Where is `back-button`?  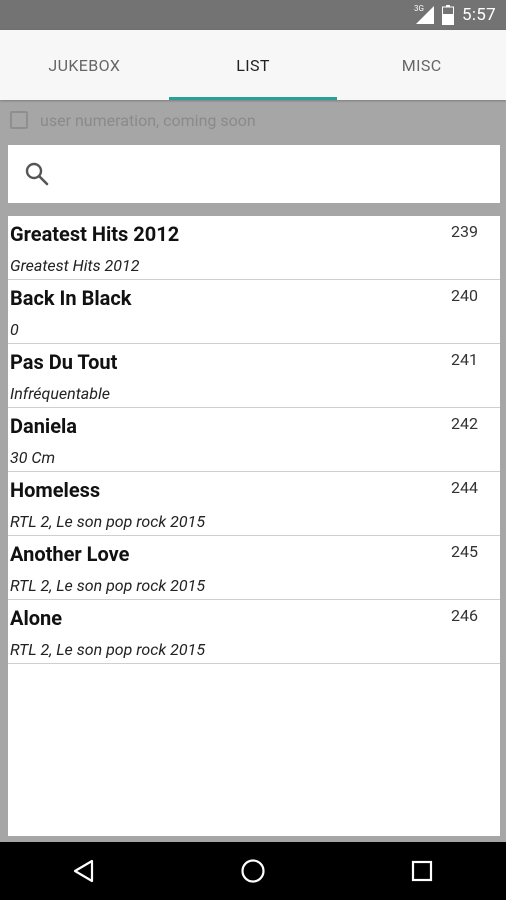
back-button is located at coordinates (84, 871).